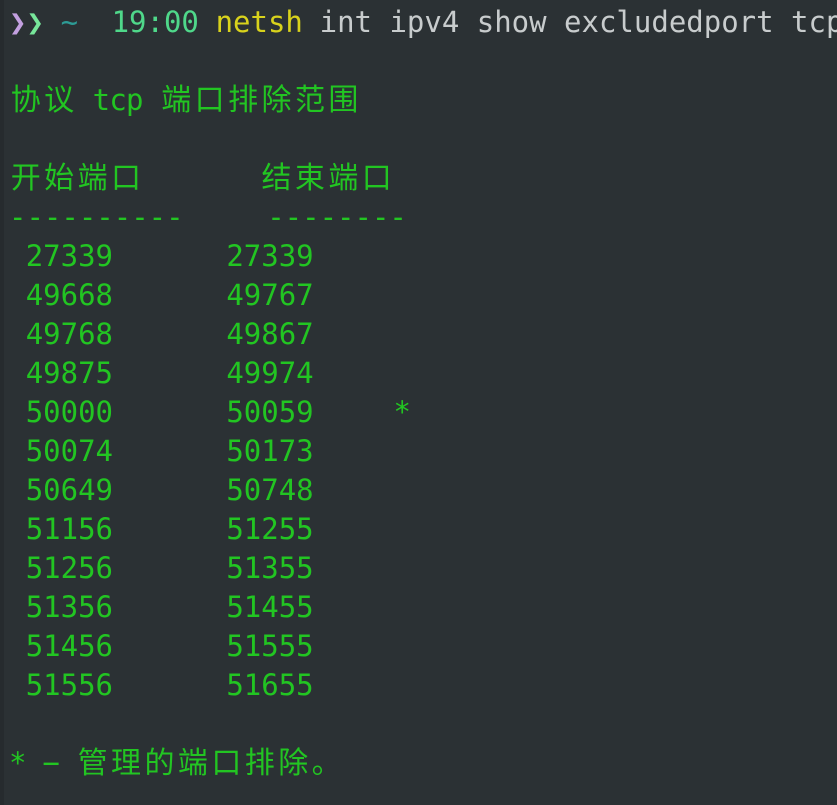 The height and width of the screenshot is (805, 837). I want to click on footnote-char-4: 端, so click(192, 763).